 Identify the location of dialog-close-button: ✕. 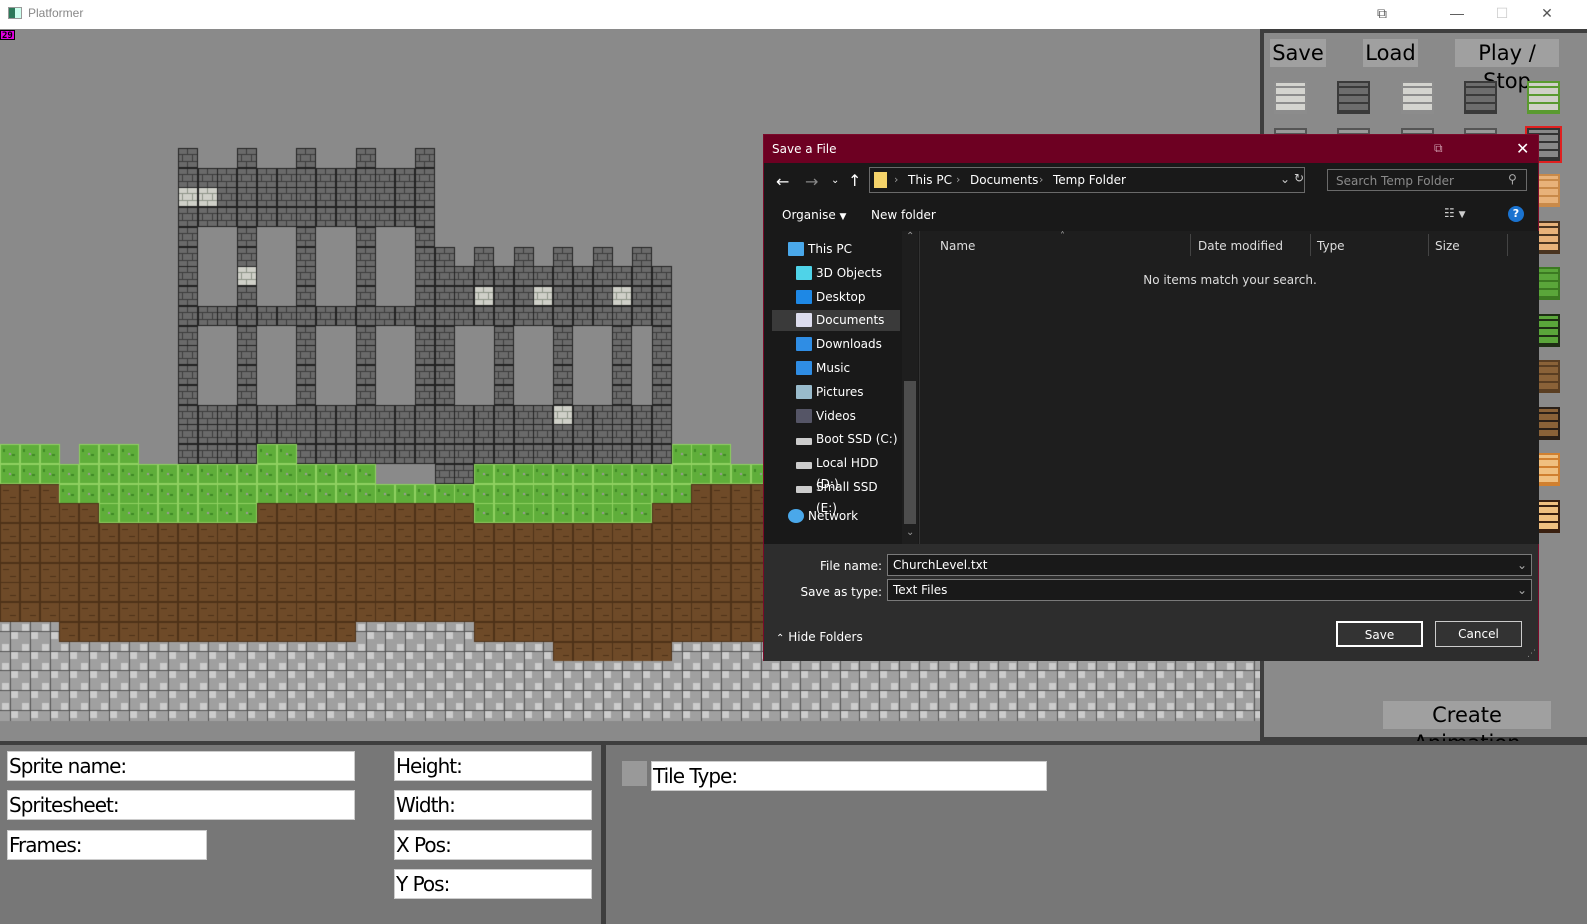
(1522, 148).